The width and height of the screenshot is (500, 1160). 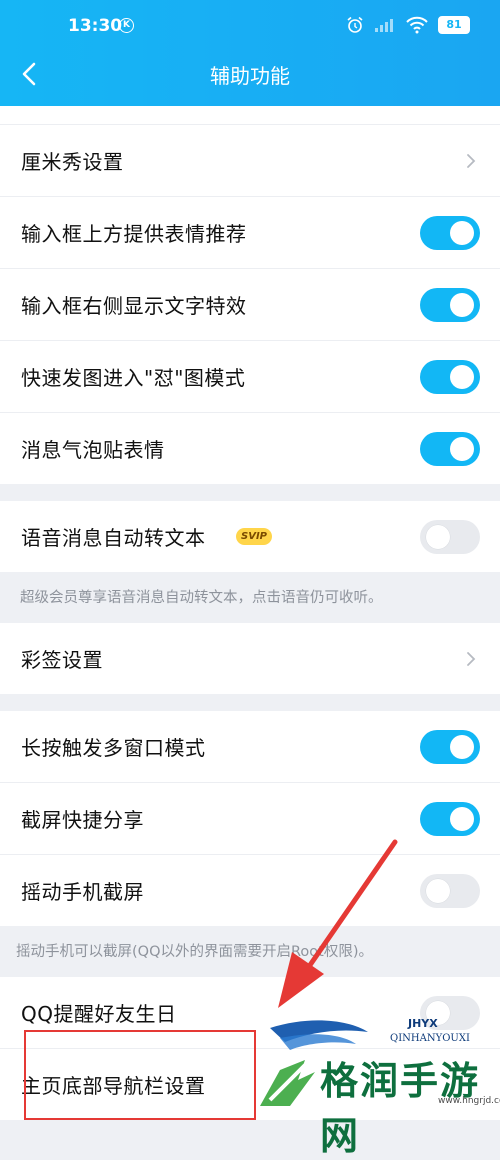 What do you see at coordinates (250, 951) in the screenshot?
I see `shake-screenshot-note: 摇动手机可以截屏(QQ以外的界面需要开启Root权限)。` at bounding box center [250, 951].